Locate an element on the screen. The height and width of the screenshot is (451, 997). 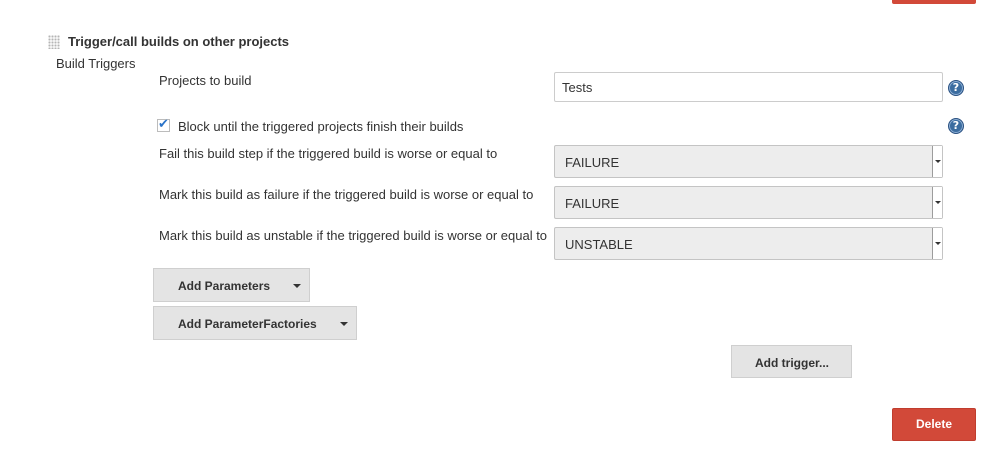
checkmark-icon: ✔ is located at coordinates (163, 124).